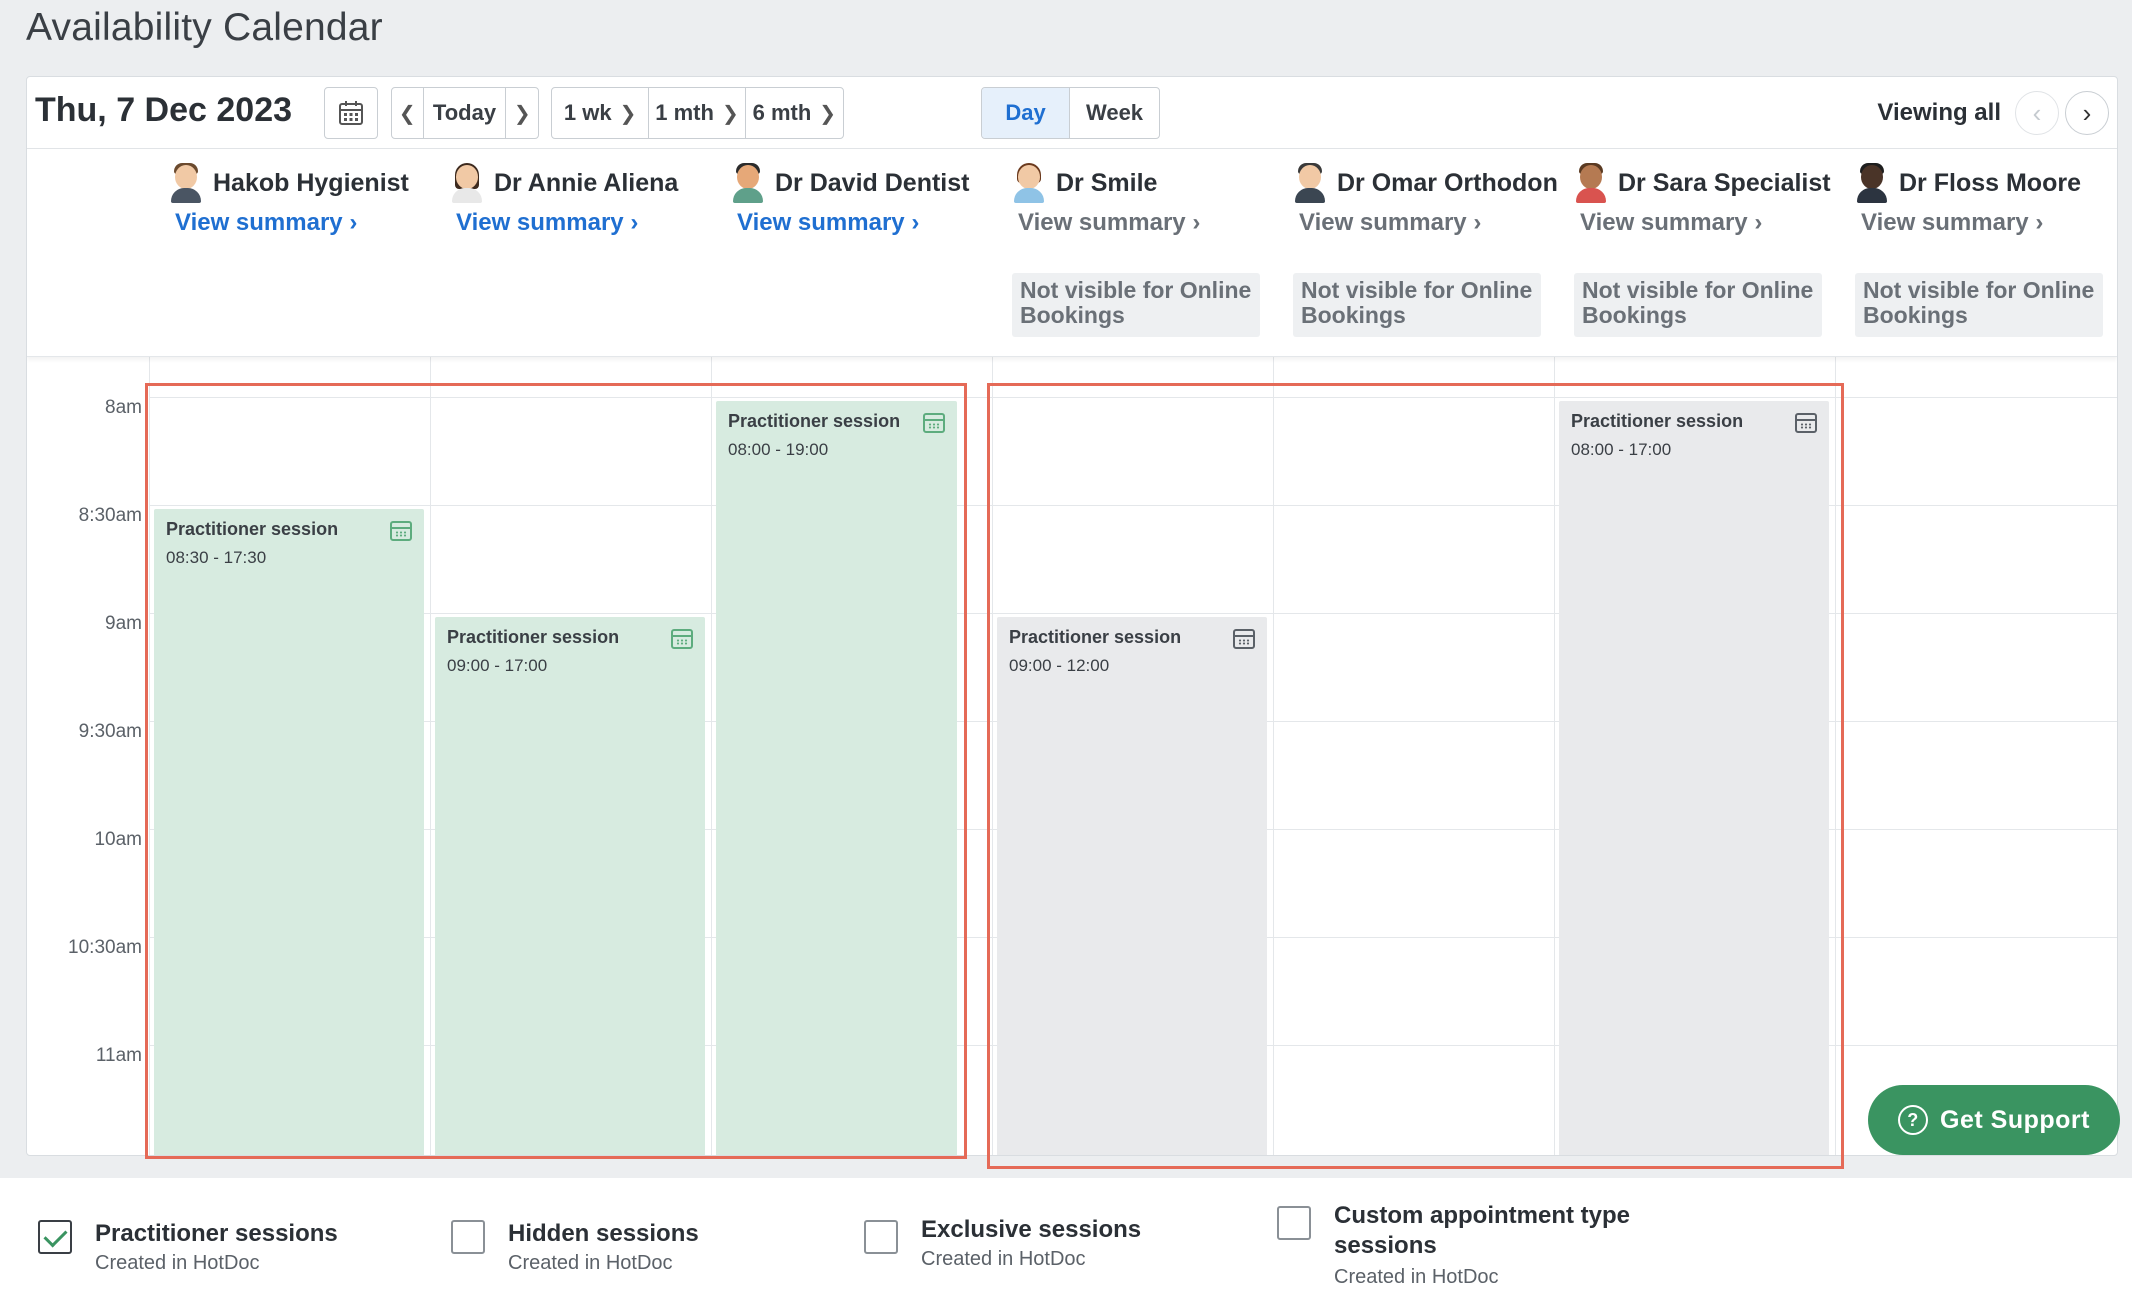  I want to click on time-label: 8am, so click(123, 407).